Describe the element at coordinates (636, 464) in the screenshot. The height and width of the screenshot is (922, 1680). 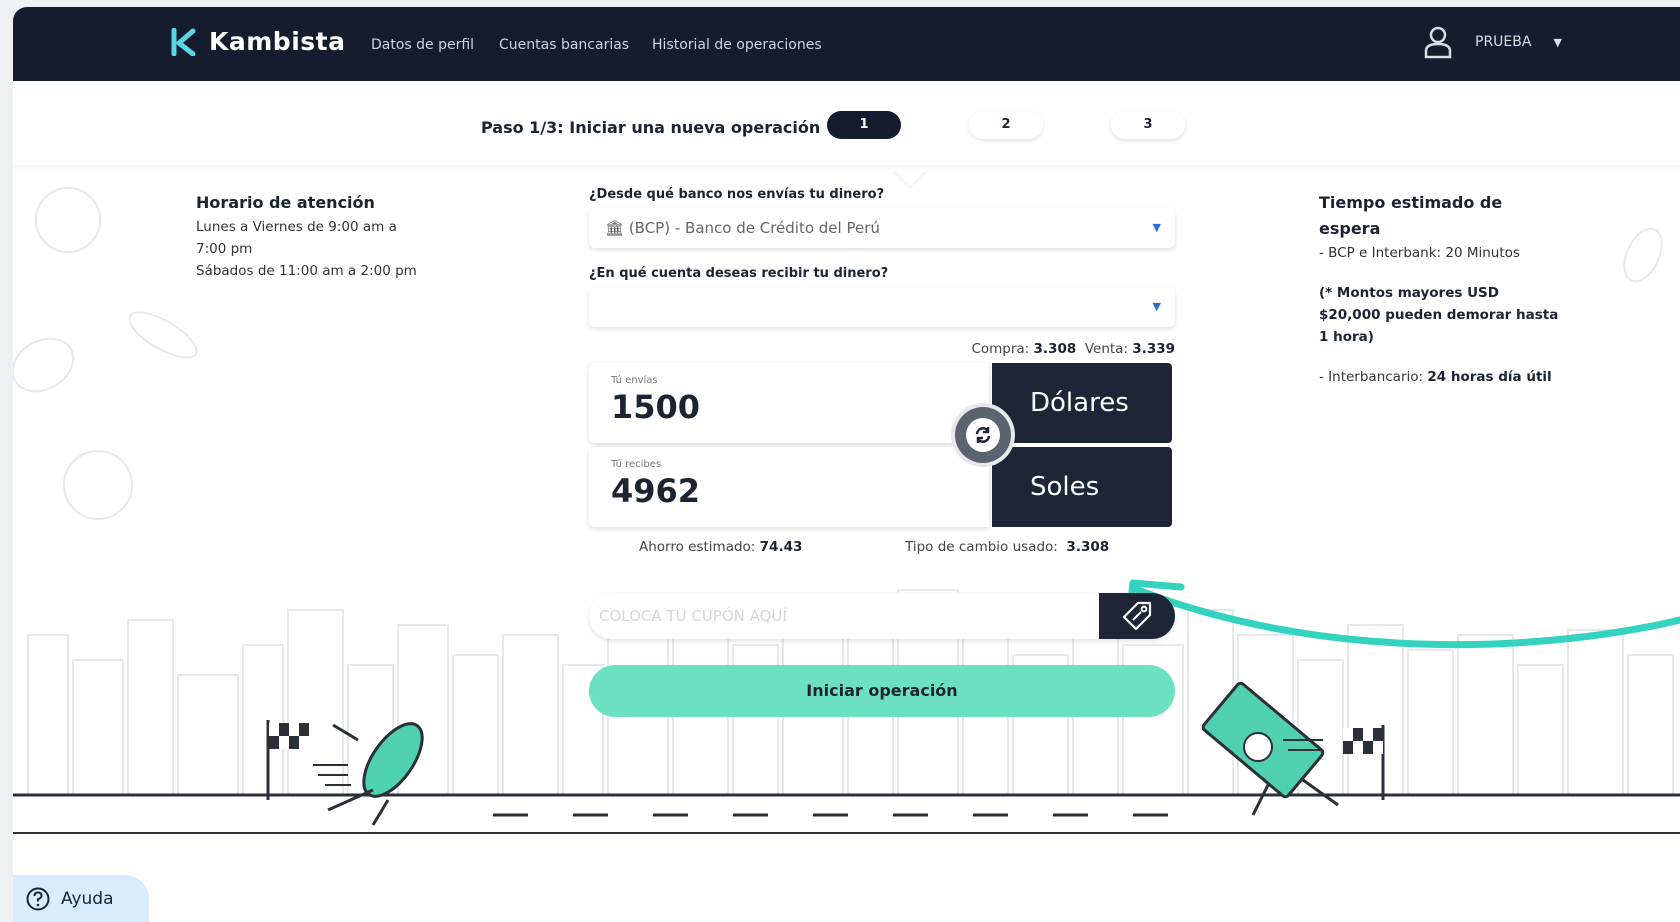
I see `receive-caption: Tú recibes` at that location.